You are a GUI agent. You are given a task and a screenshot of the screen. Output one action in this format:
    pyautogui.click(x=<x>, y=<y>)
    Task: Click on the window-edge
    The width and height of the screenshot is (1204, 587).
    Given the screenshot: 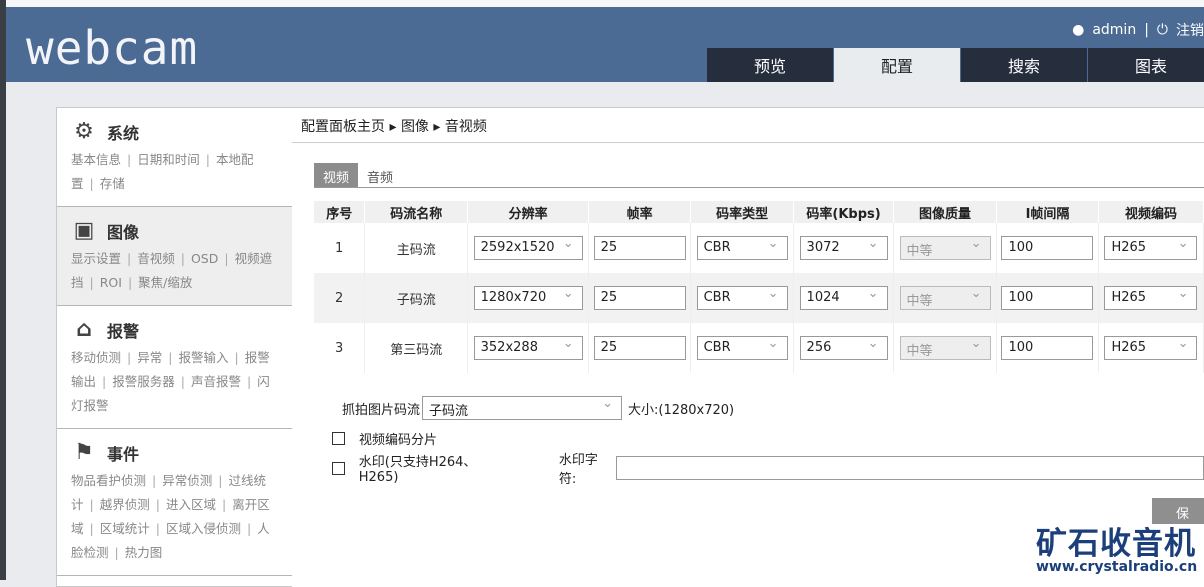 What is the action you would take?
    pyautogui.click(x=3, y=290)
    